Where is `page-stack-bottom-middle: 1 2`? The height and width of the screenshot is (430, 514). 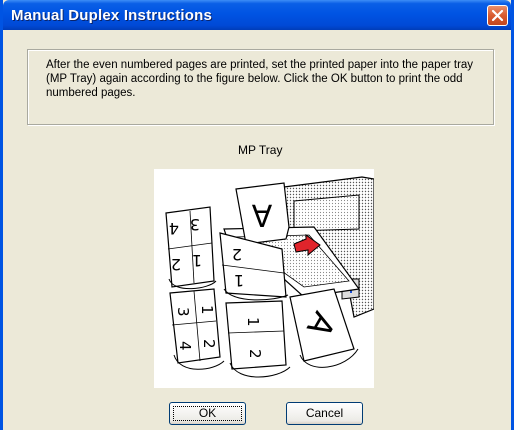
page-stack-bottom-middle: 1 2 is located at coordinates (258, 339).